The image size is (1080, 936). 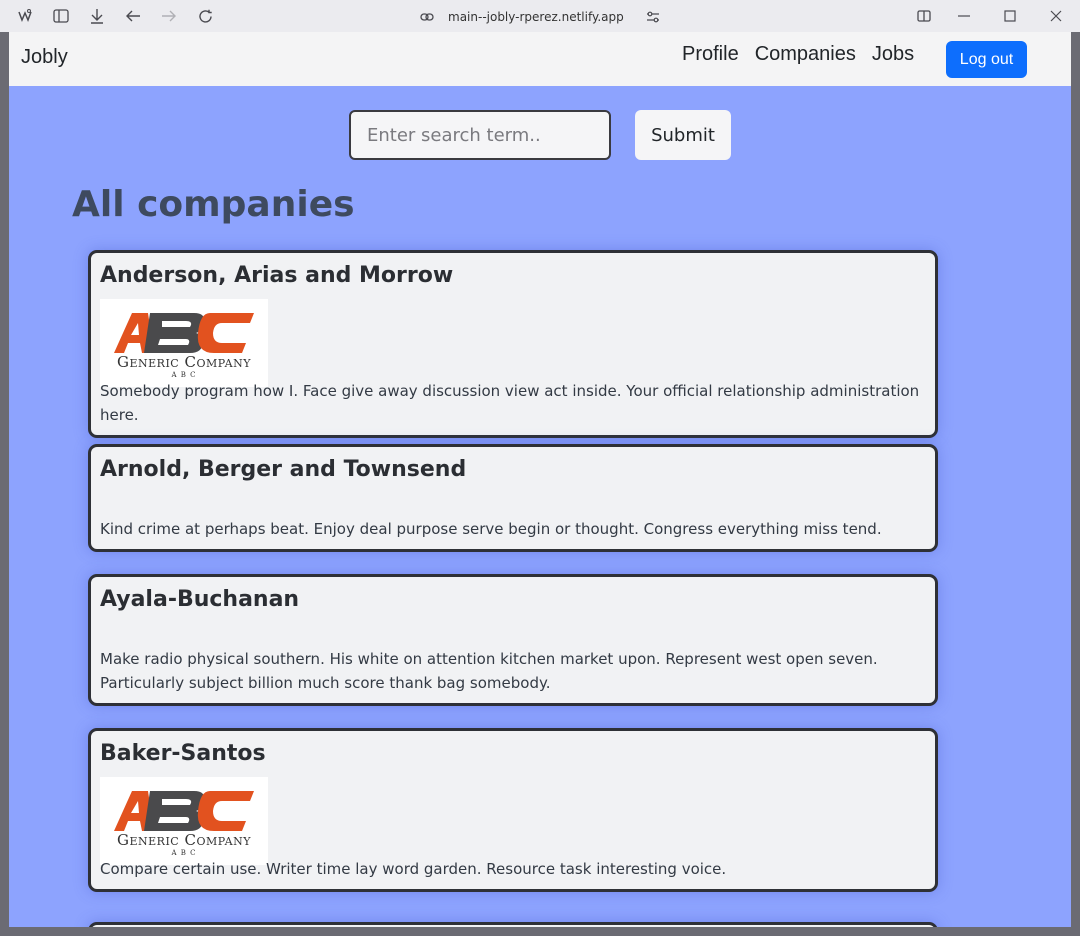 What do you see at coordinates (964, 16) in the screenshot?
I see `minimize-icon` at bounding box center [964, 16].